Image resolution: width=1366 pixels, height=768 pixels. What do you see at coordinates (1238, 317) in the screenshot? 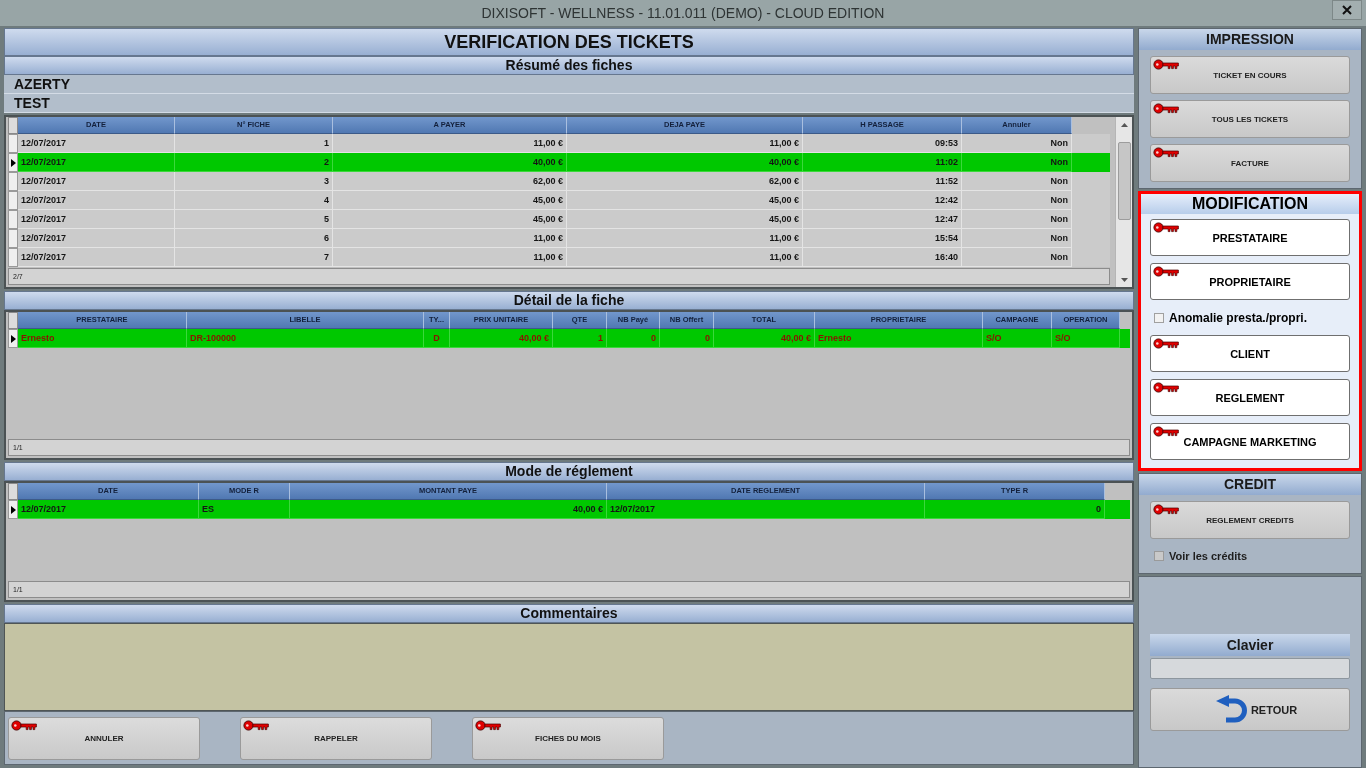
I see `checkbox-label: Anomalie presta./propri.` at bounding box center [1238, 317].